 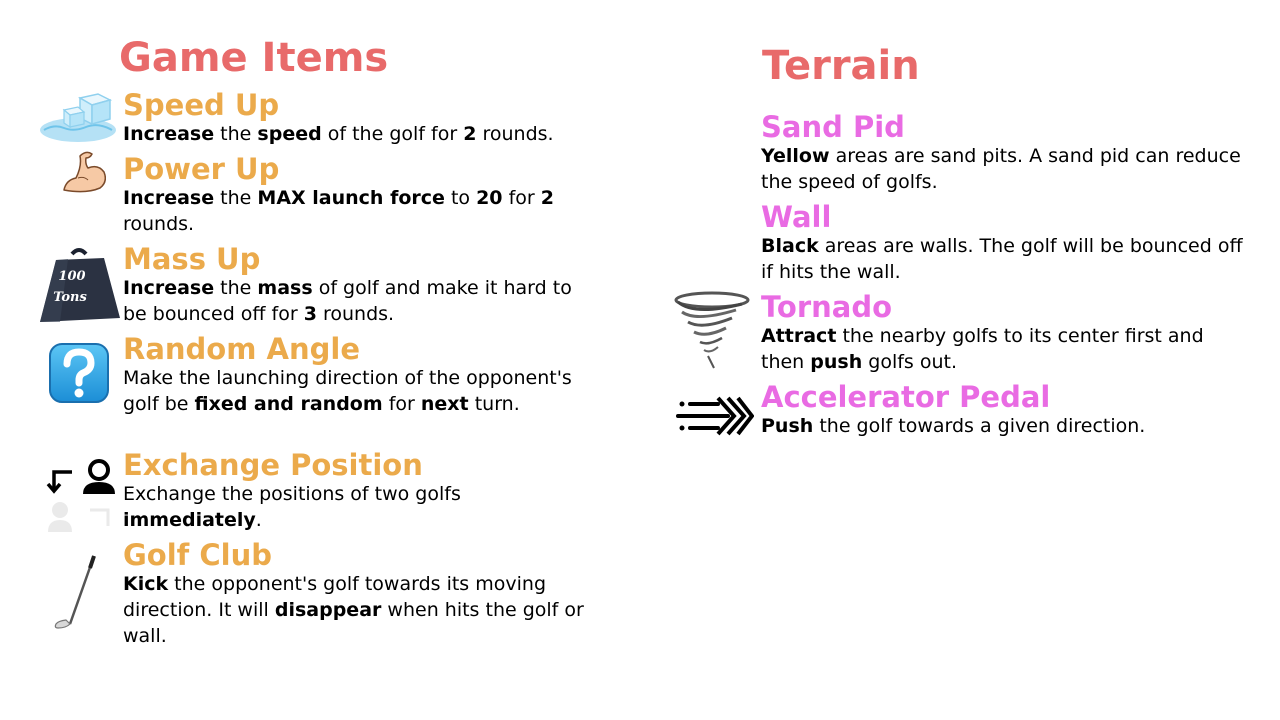 What do you see at coordinates (84, 172) in the screenshot?
I see `flexed-arm-icon` at bounding box center [84, 172].